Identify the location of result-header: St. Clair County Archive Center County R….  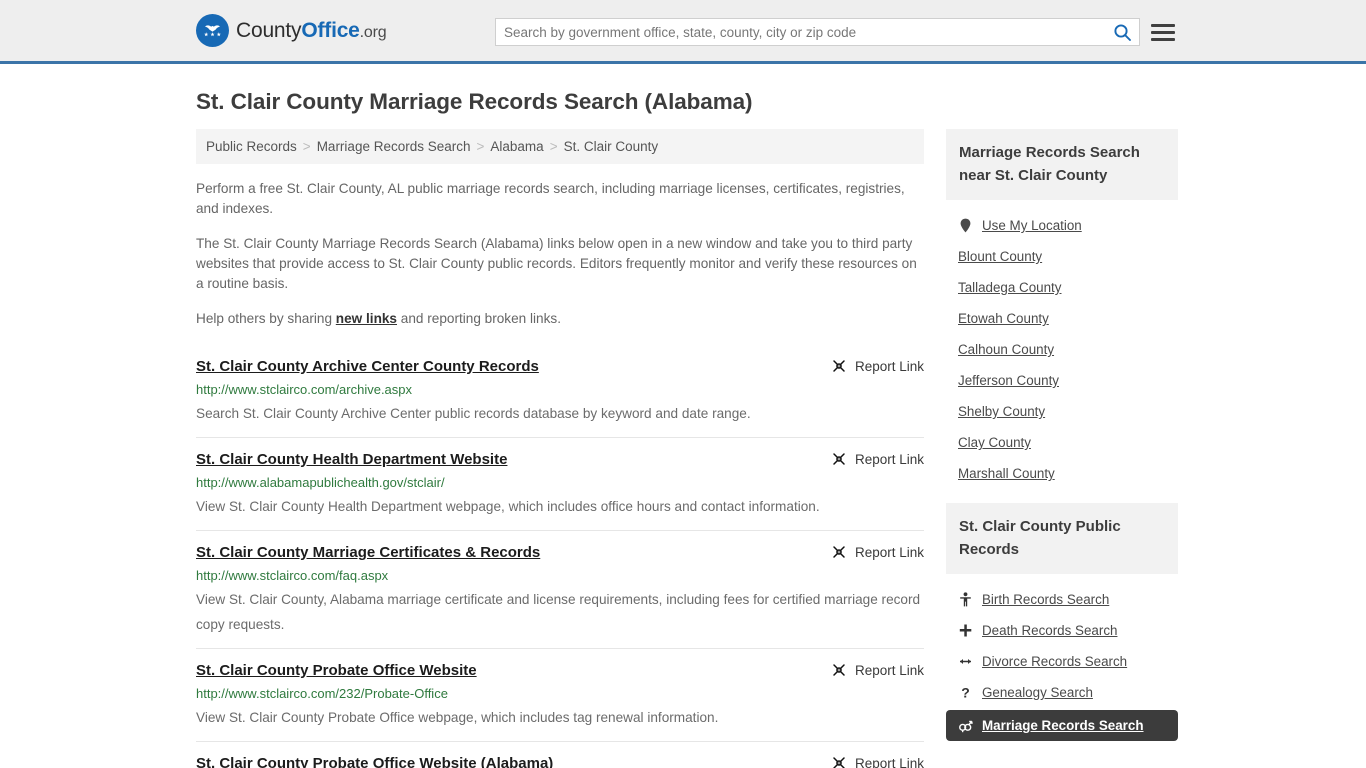
(560, 367).